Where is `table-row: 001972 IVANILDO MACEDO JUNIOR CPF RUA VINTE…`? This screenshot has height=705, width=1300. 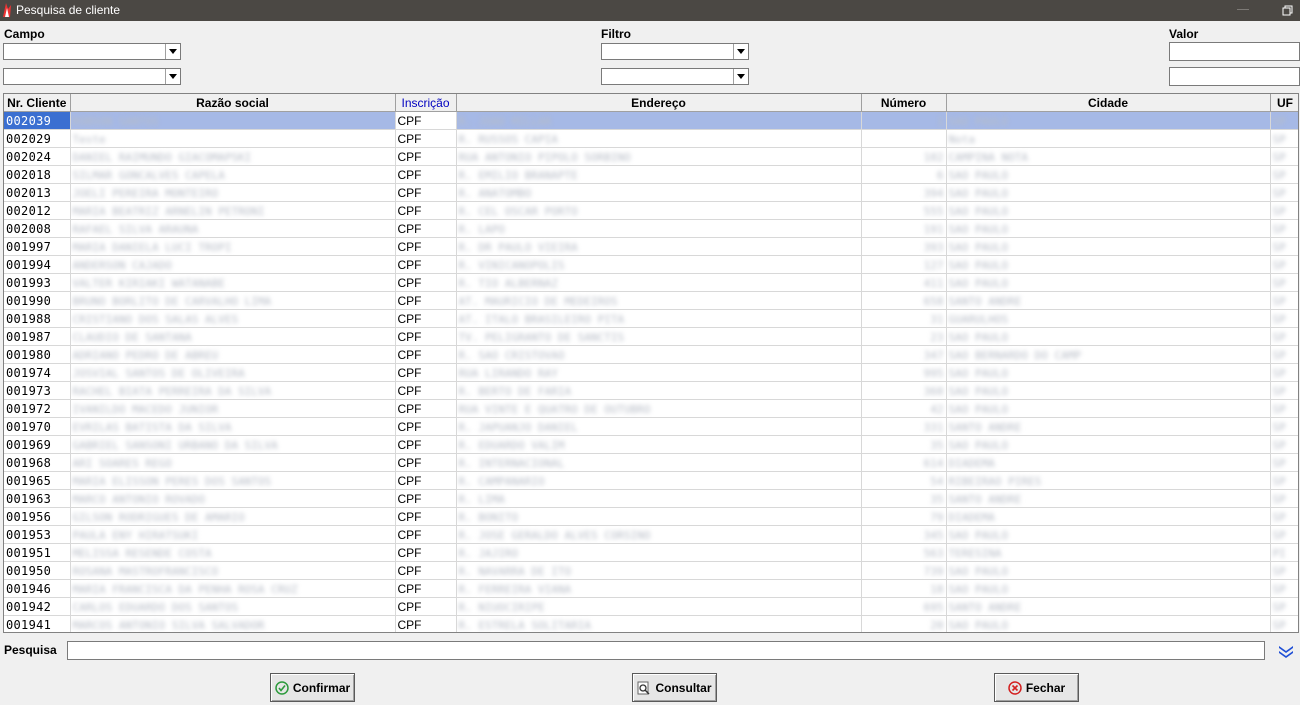
table-row: 001972 IVANILDO MACEDO JUNIOR CPF RUA VINTE… is located at coordinates (651, 408).